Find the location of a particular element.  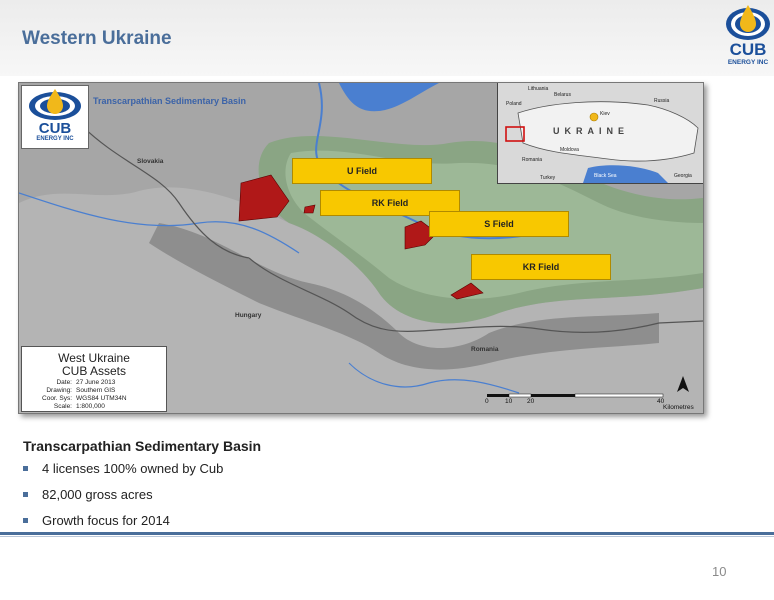

scale-bar: 0 10 20 40 Kilometres is located at coordinates (594, 403).